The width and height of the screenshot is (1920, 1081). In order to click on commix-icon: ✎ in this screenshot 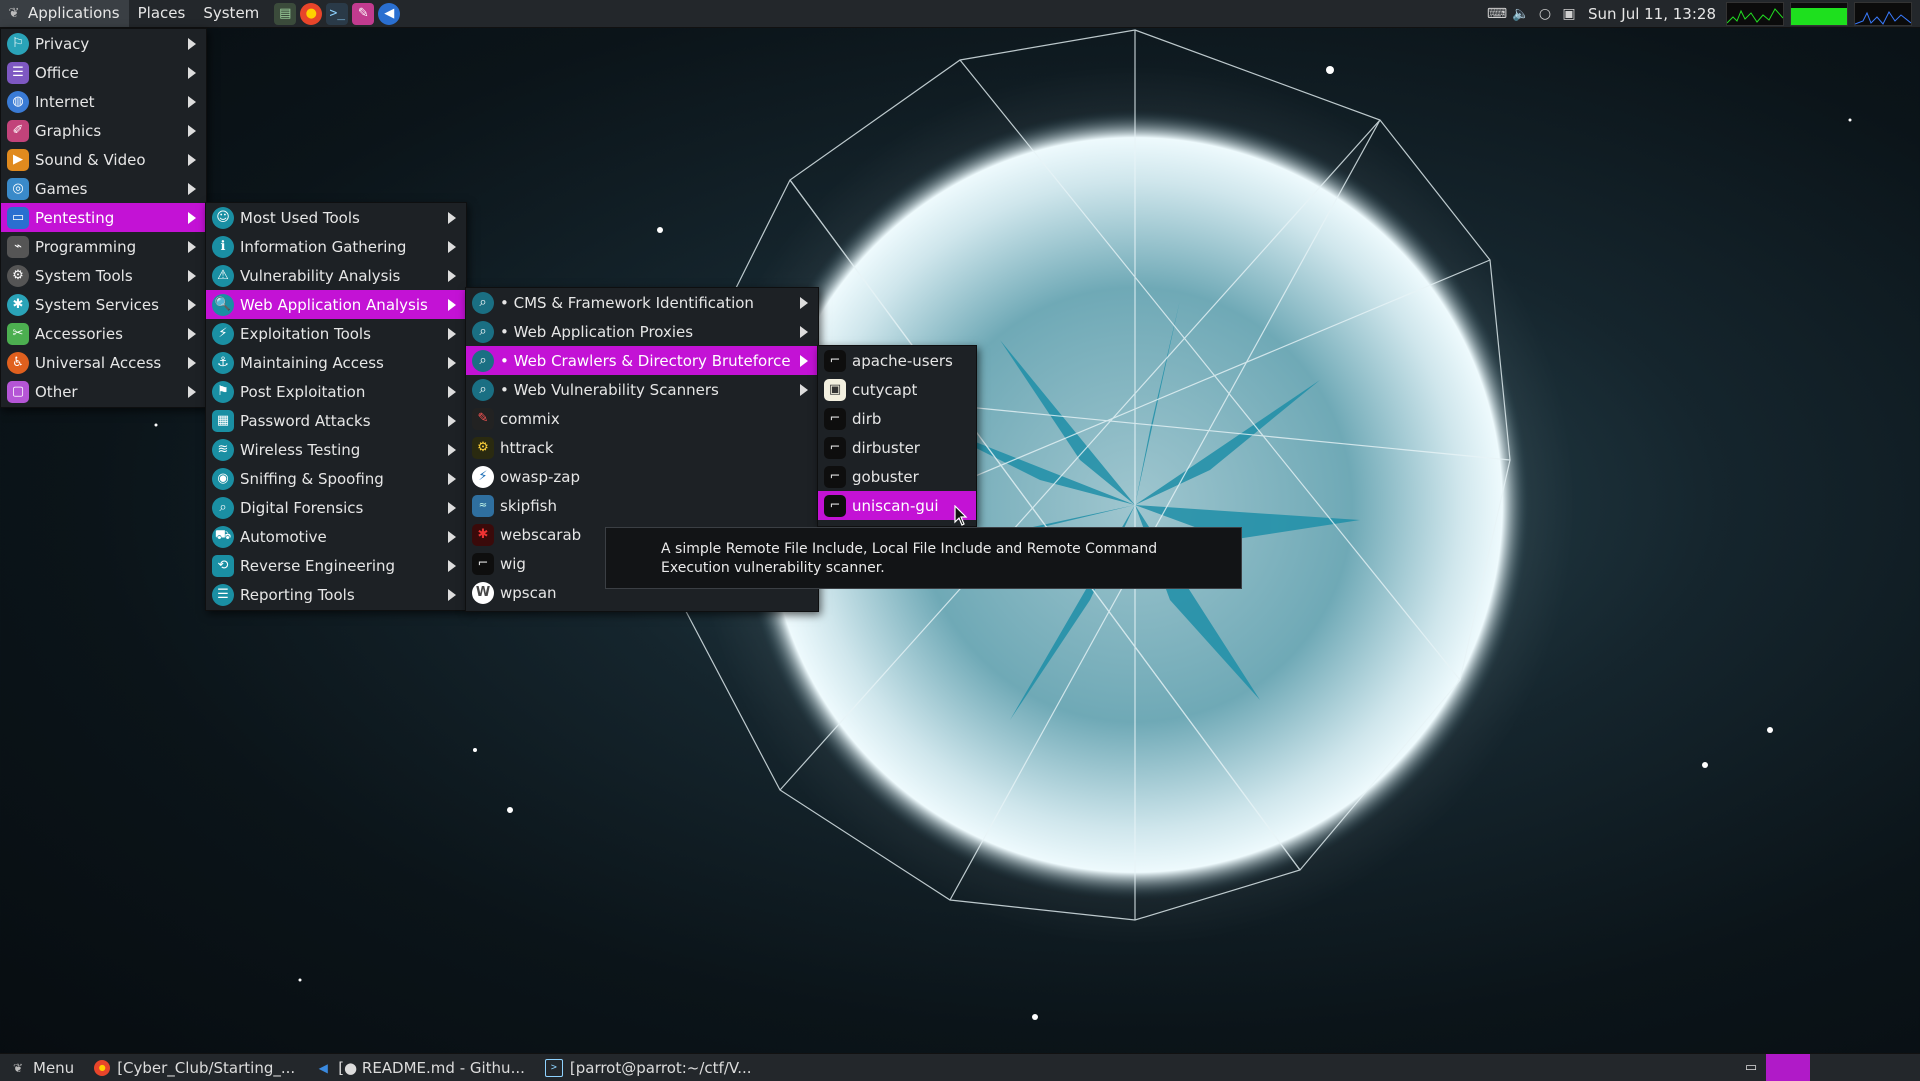, I will do `click(483, 418)`.